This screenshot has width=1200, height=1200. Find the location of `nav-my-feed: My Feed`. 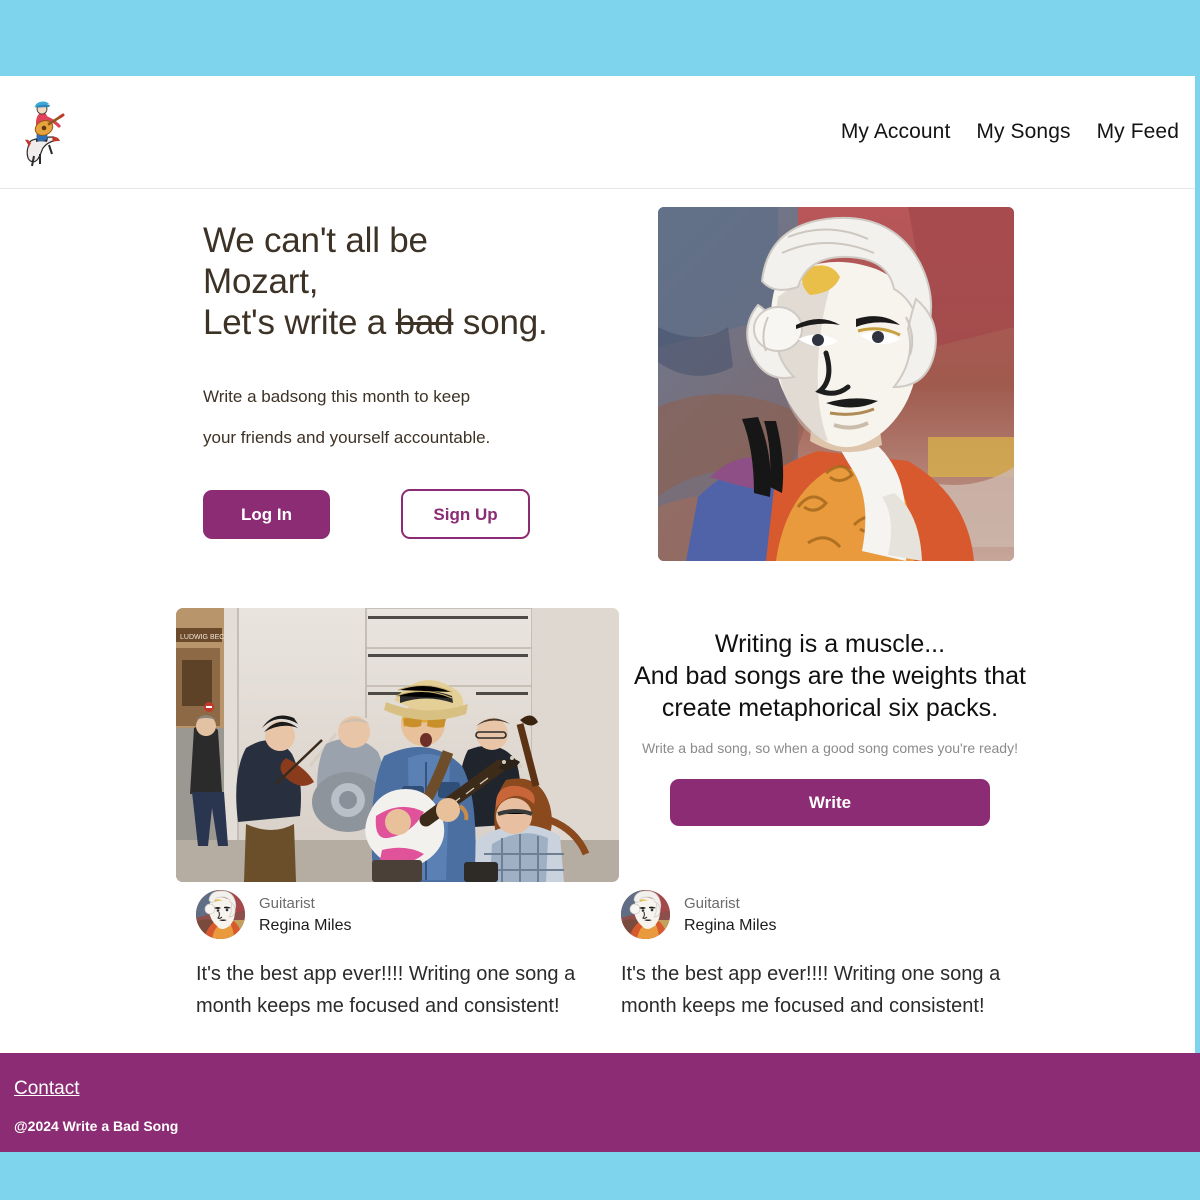

nav-my-feed: My Feed is located at coordinates (1138, 132).